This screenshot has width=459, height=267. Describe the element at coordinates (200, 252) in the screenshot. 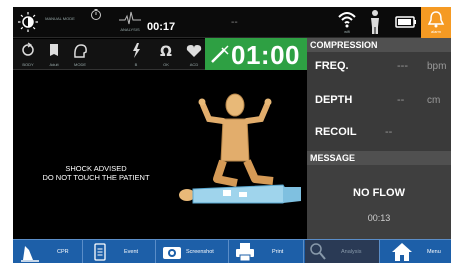

I see `screenshot-label: Screenshot` at that location.